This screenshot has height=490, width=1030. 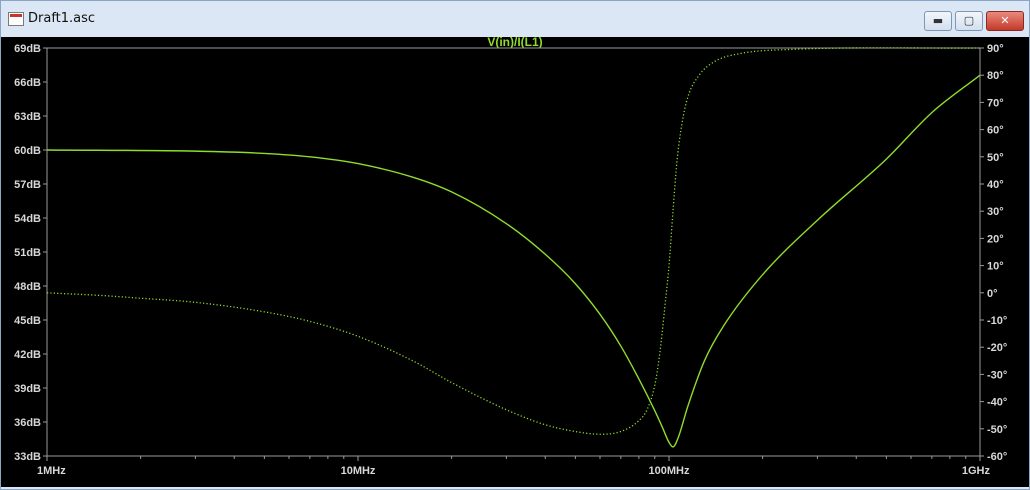 What do you see at coordinates (995, 158) in the screenshot?
I see `y-right-tick-label: 50°` at bounding box center [995, 158].